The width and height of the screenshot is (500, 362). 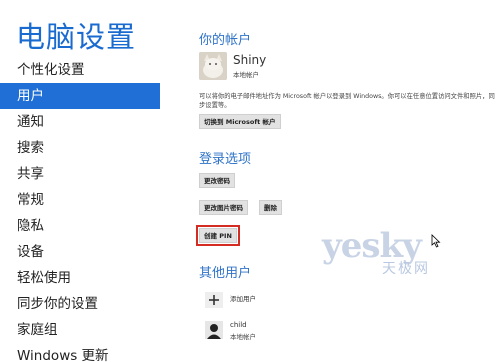 What do you see at coordinates (80, 148) in the screenshot?
I see `sidebar-item-search: 搜索` at bounding box center [80, 148].